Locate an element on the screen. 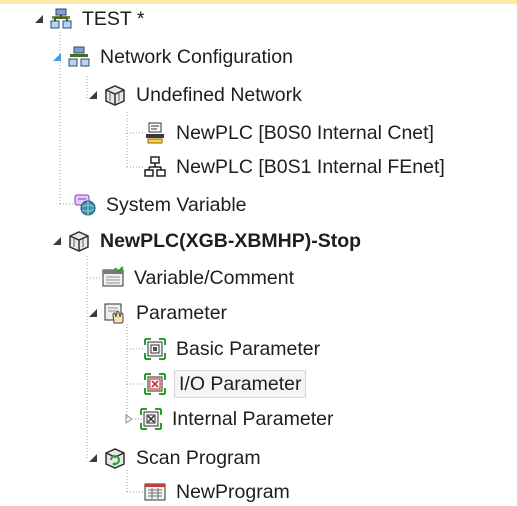 The image size is (517, 506). tree-node-label: Network Configuration is located at coordinates (196, 57).